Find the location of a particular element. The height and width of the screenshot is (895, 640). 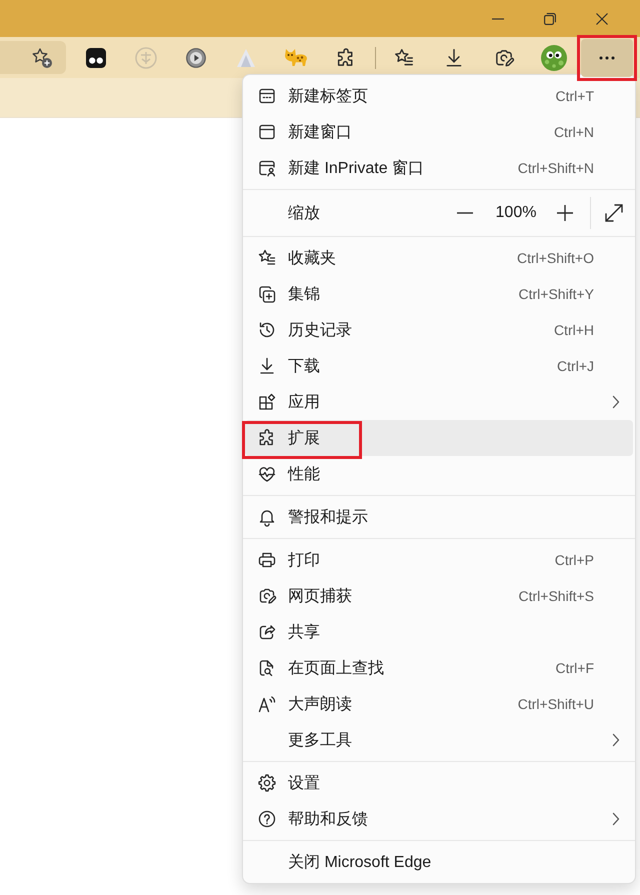

settings-icon is located at coordinates (267, 783).